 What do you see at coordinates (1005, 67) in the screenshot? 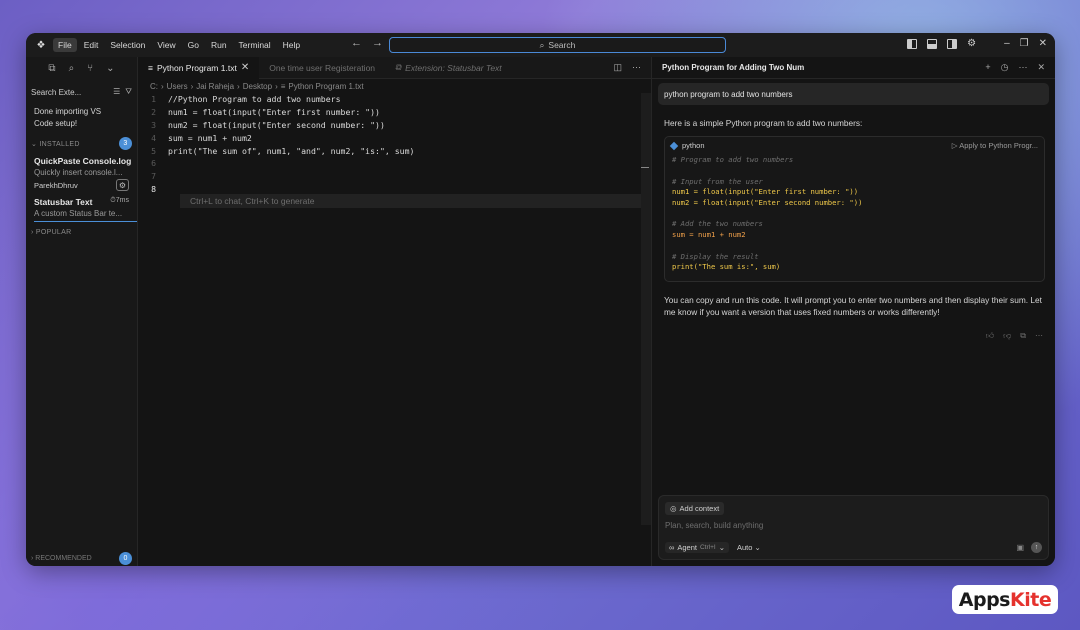
I see `history-icon: ◷` at bounding box center [1005, 67].